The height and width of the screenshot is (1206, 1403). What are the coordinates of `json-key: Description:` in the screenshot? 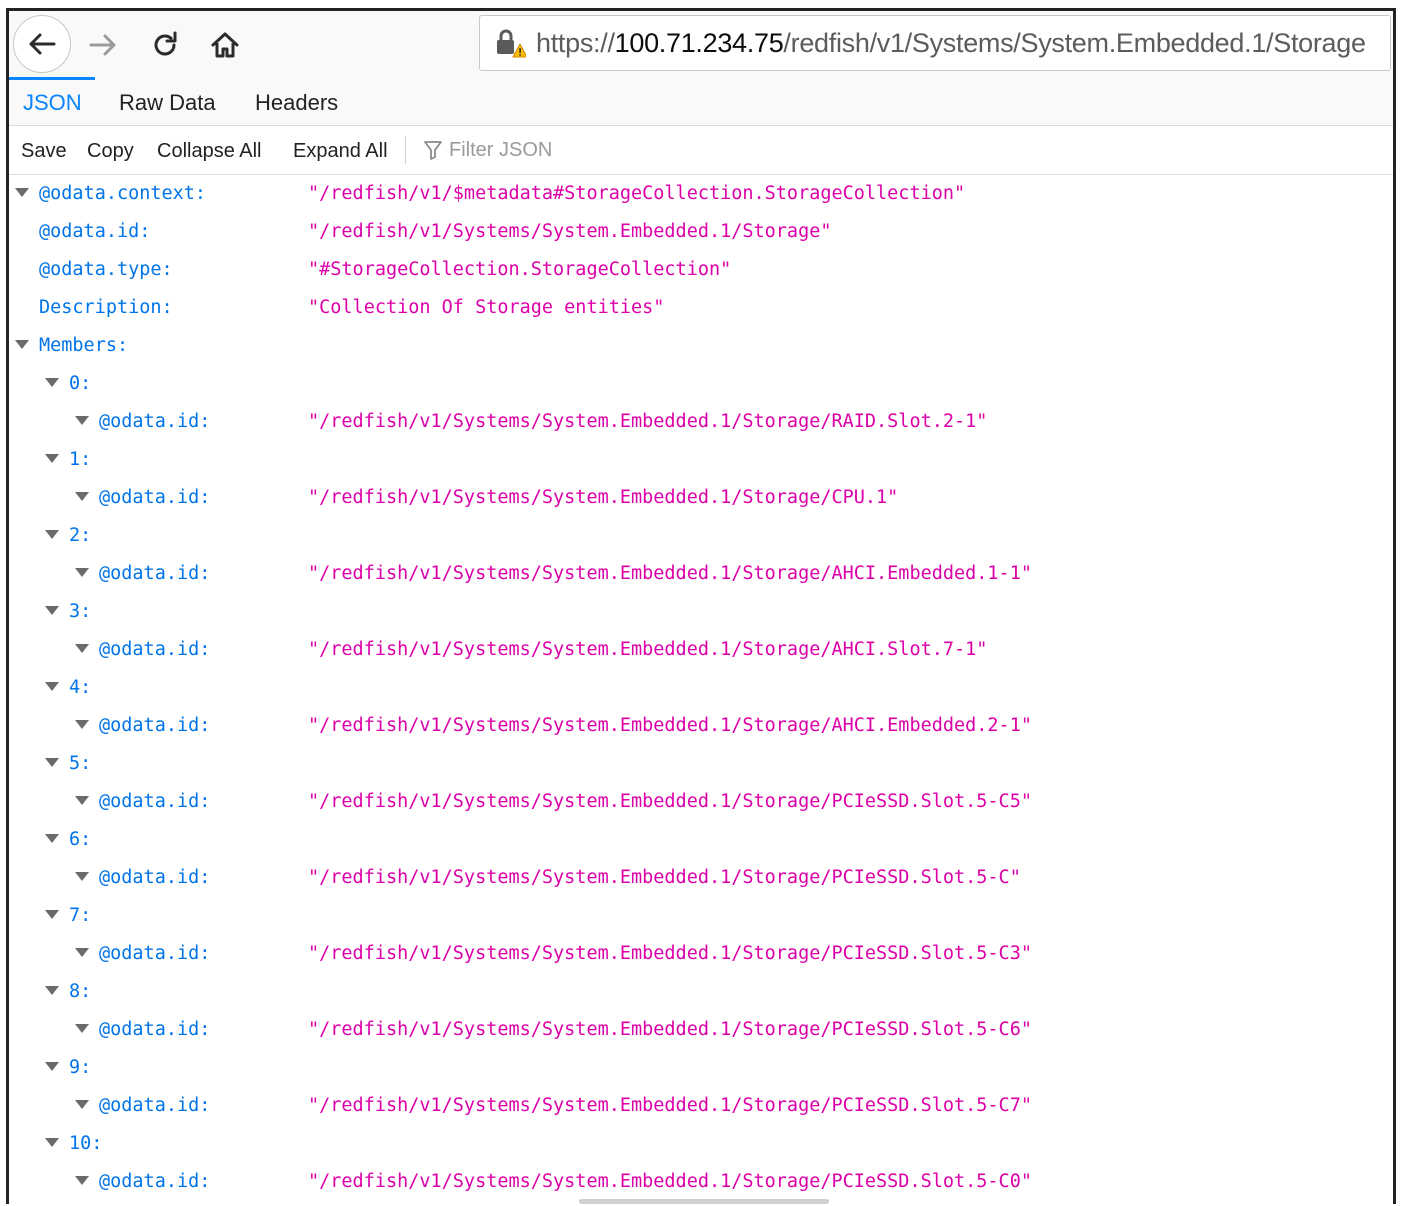 It's located at (106, 307).